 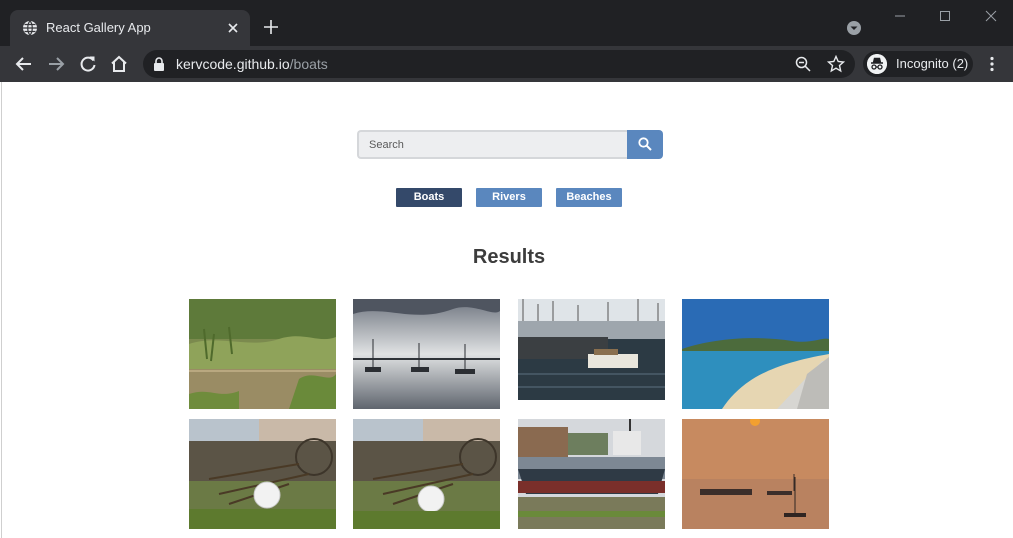 I want to click on search-form, so click(x=510, y=144).